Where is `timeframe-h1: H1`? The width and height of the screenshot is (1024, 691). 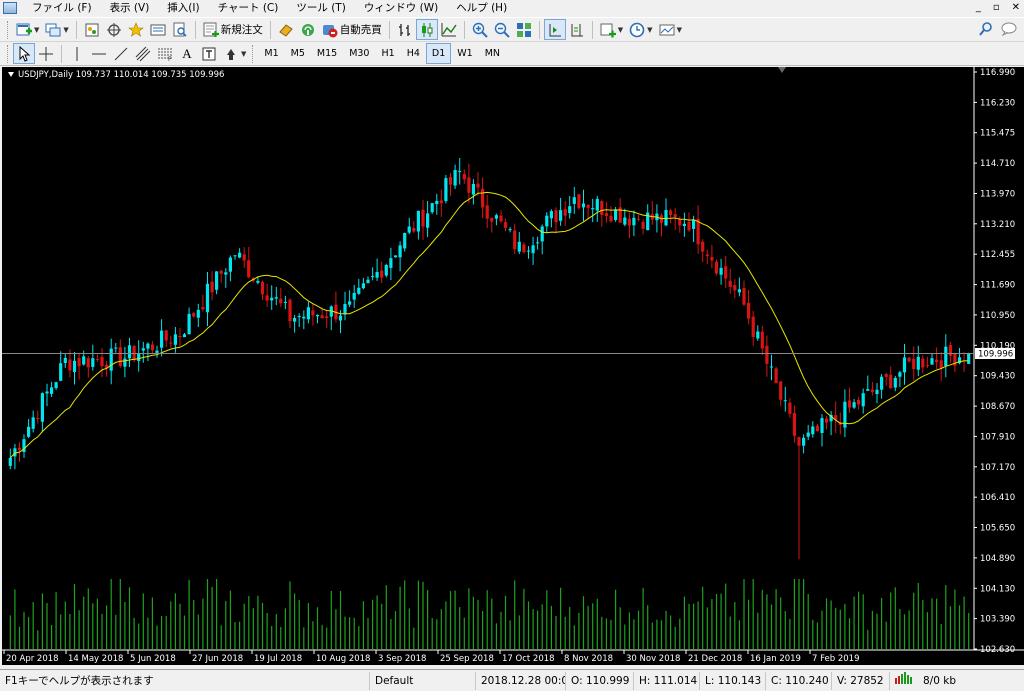
timeframe-h1: H1 is located at coordinates (387, 53).